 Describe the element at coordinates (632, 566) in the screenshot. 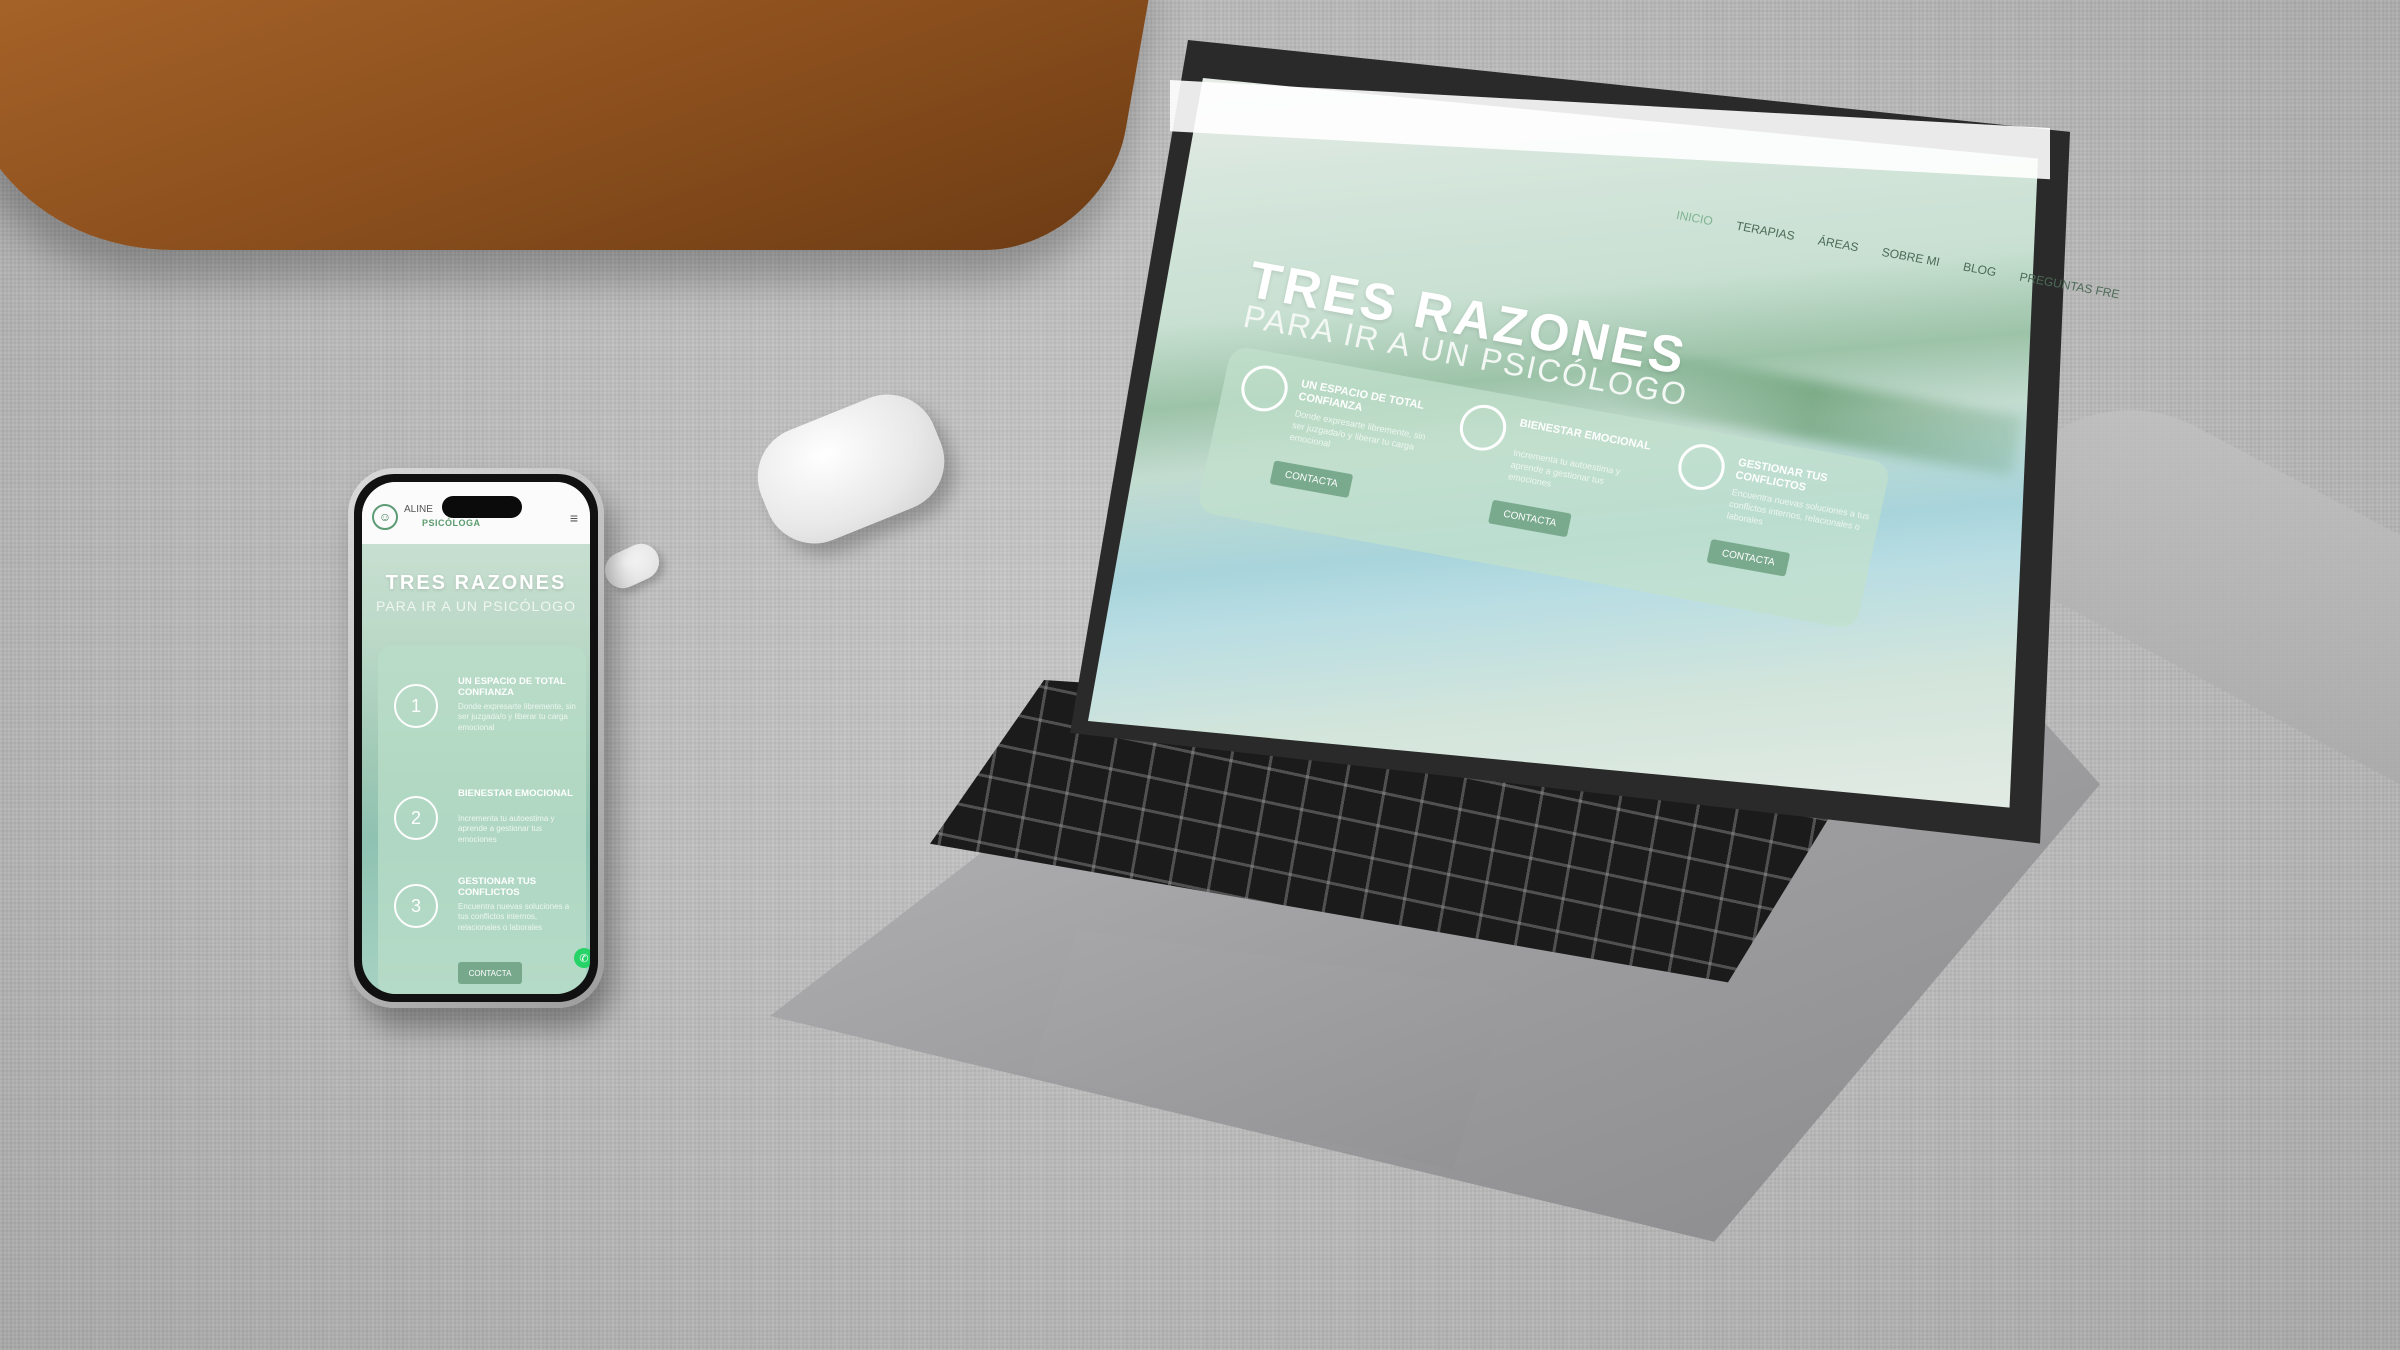

I see `airpod-earbud` at that location.